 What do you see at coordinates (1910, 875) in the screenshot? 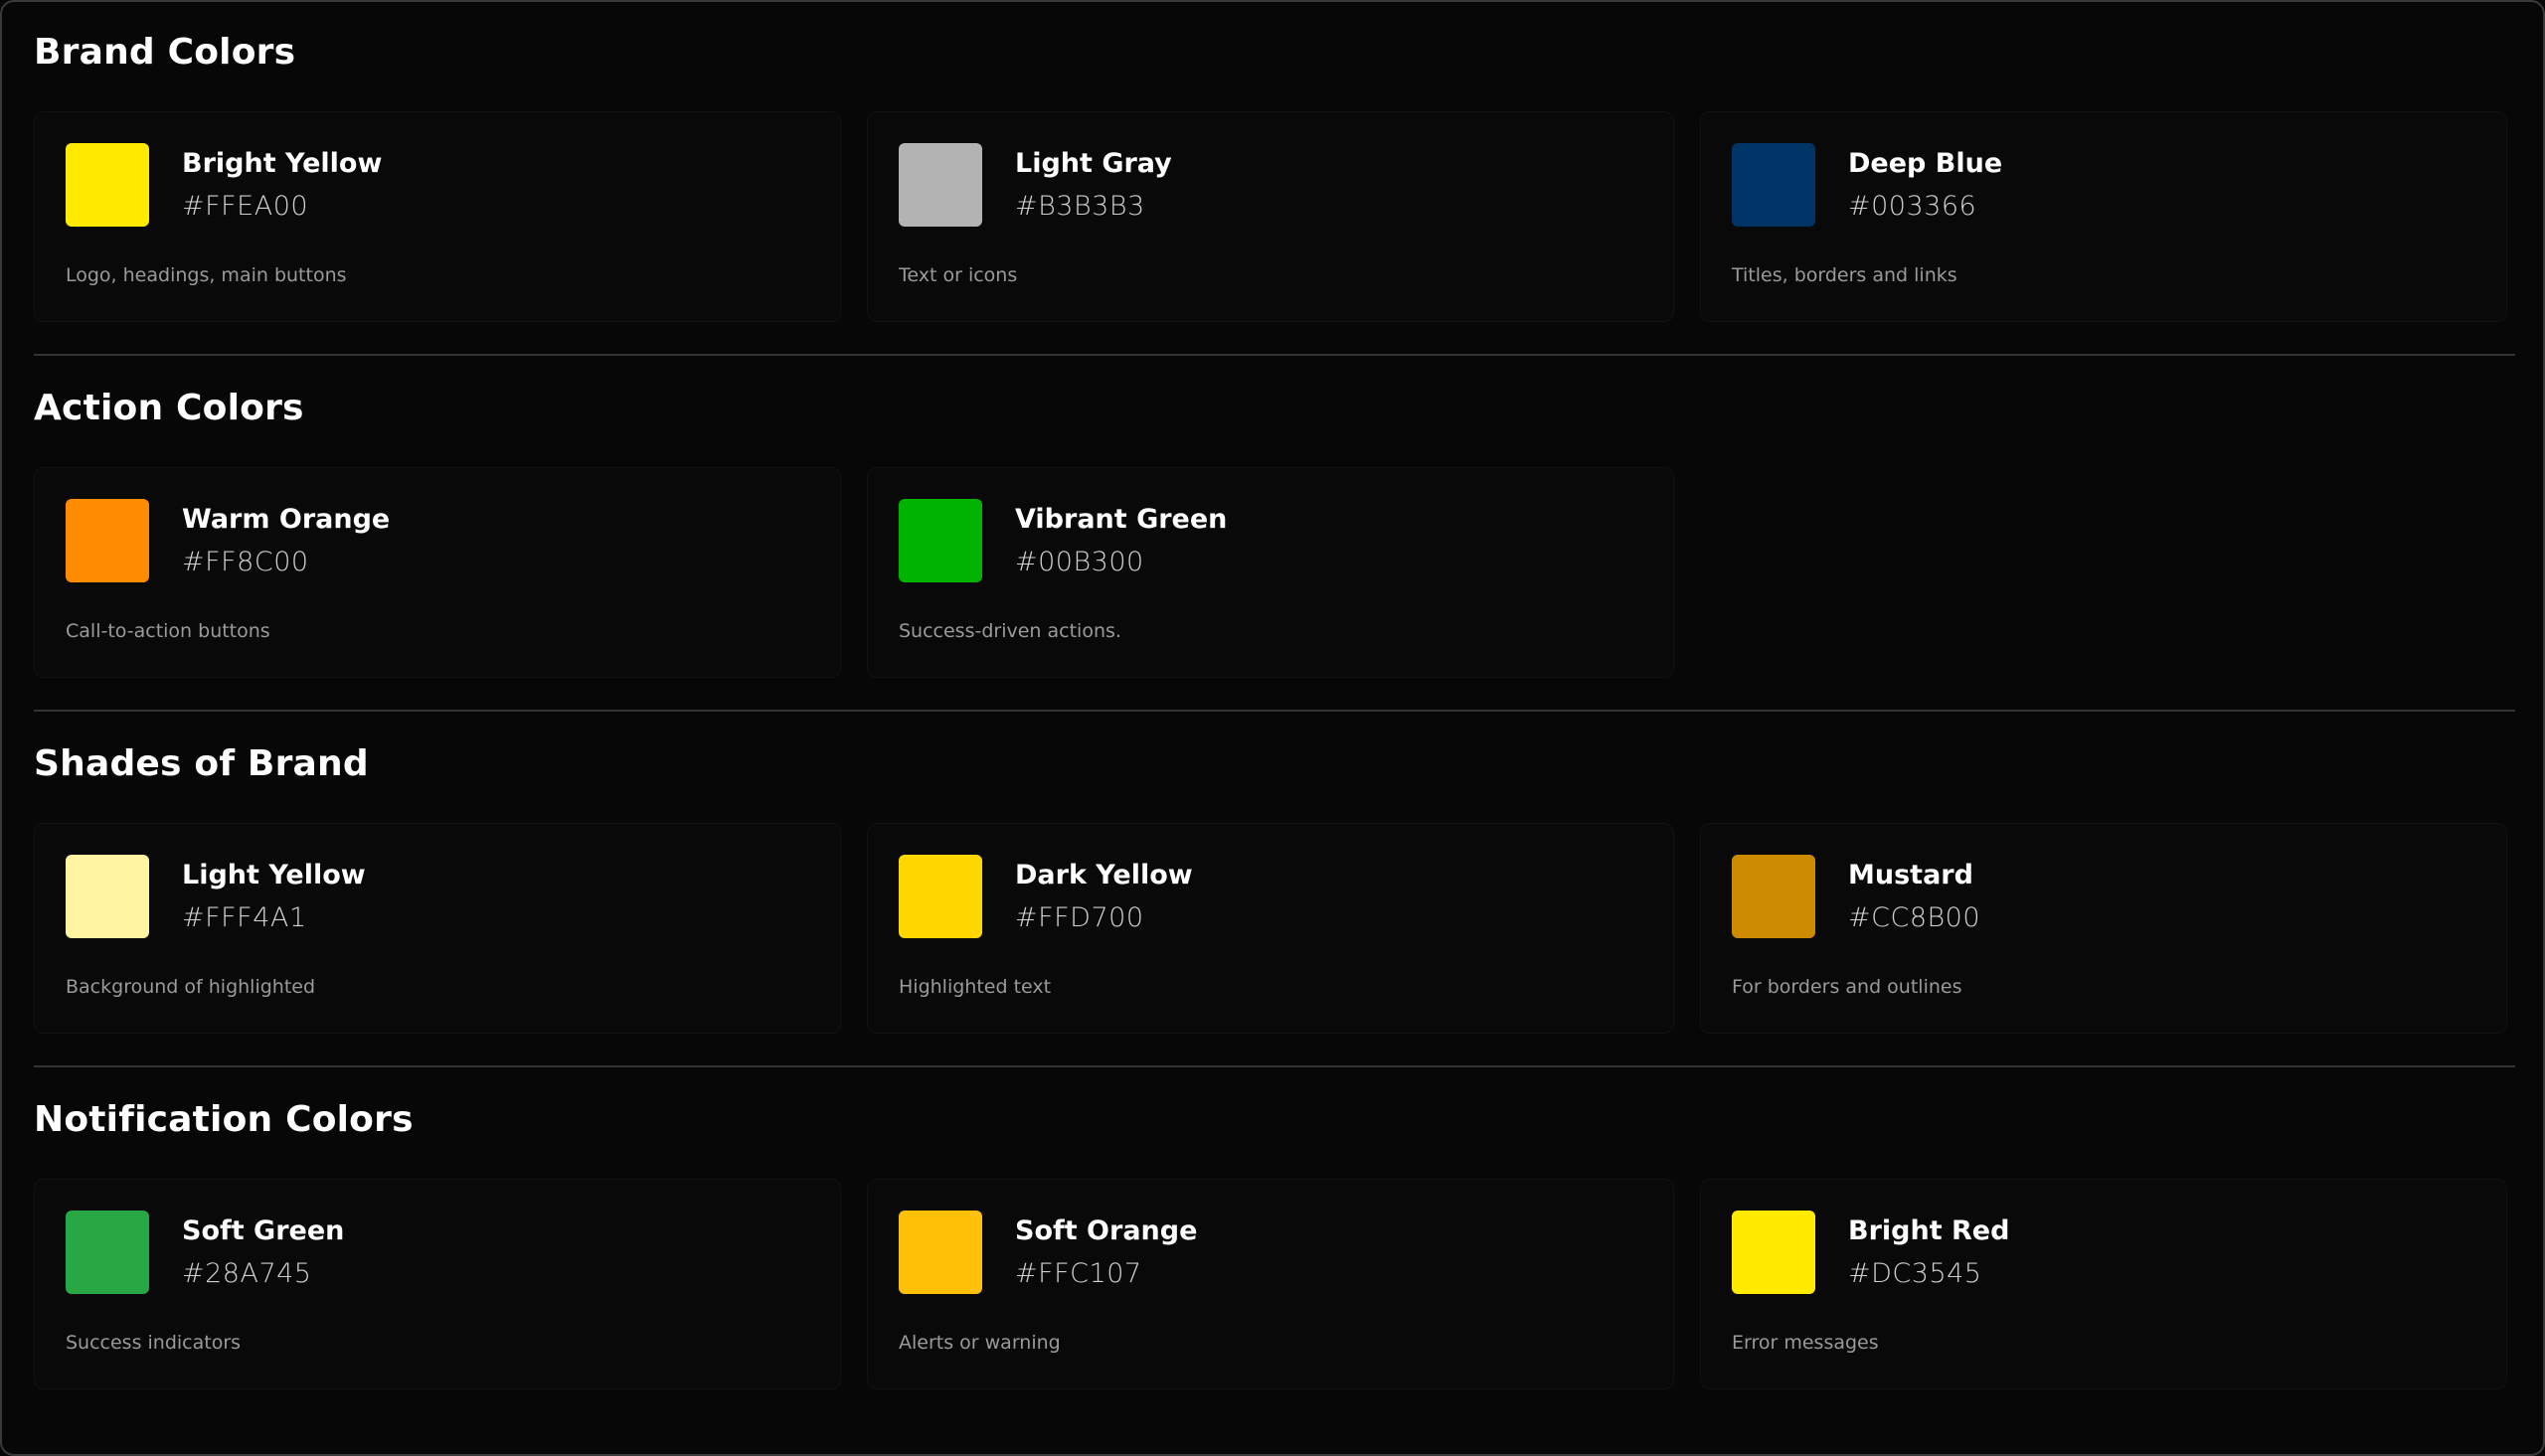
I see `color-name: Mustard` at bounding box center [1910, 875].